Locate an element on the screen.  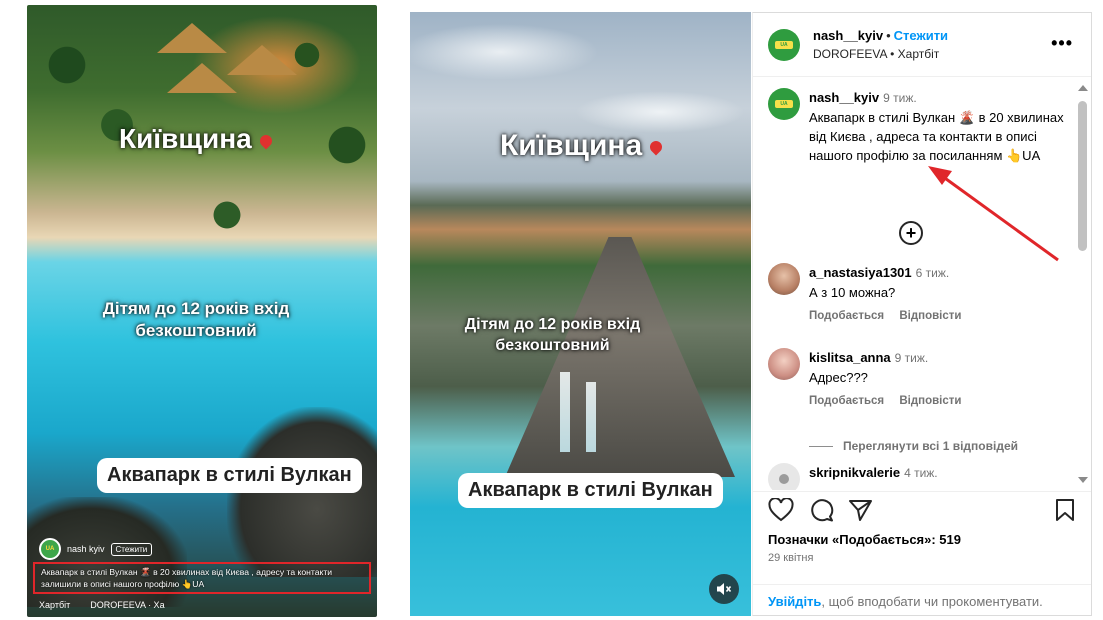
video-account-row: UA nash kyiv Стежити is located at coordinates (96, 549).